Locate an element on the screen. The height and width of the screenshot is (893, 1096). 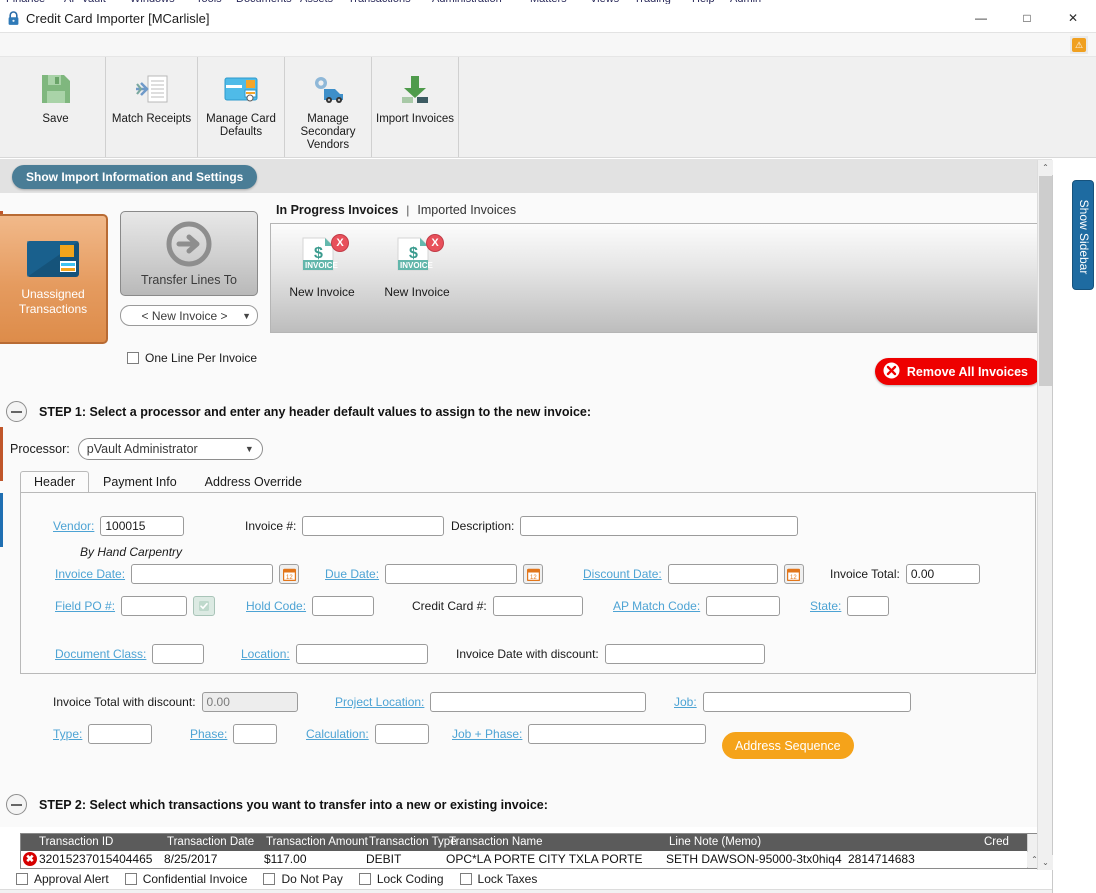
remove-all-invoices-button: Remove All Invoices is located at coordinates (958, 371).